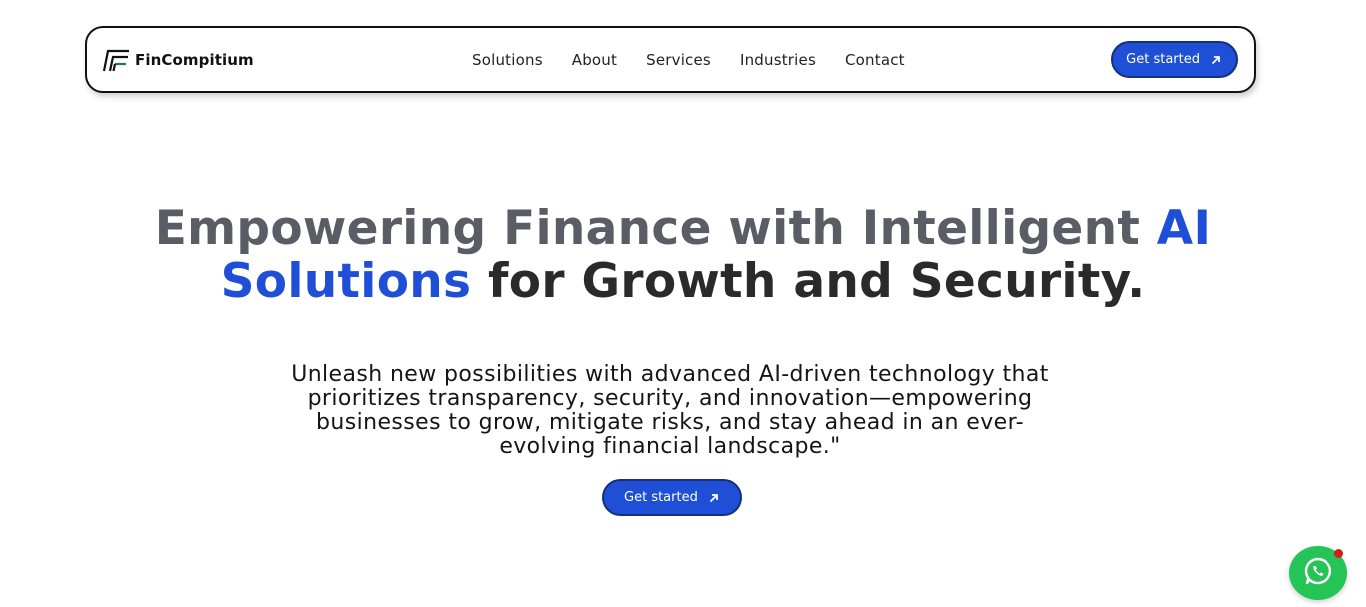 The width and height of the screenshot is (1366, 607). I want to click on nav-link-about: About, so click(594, 60).